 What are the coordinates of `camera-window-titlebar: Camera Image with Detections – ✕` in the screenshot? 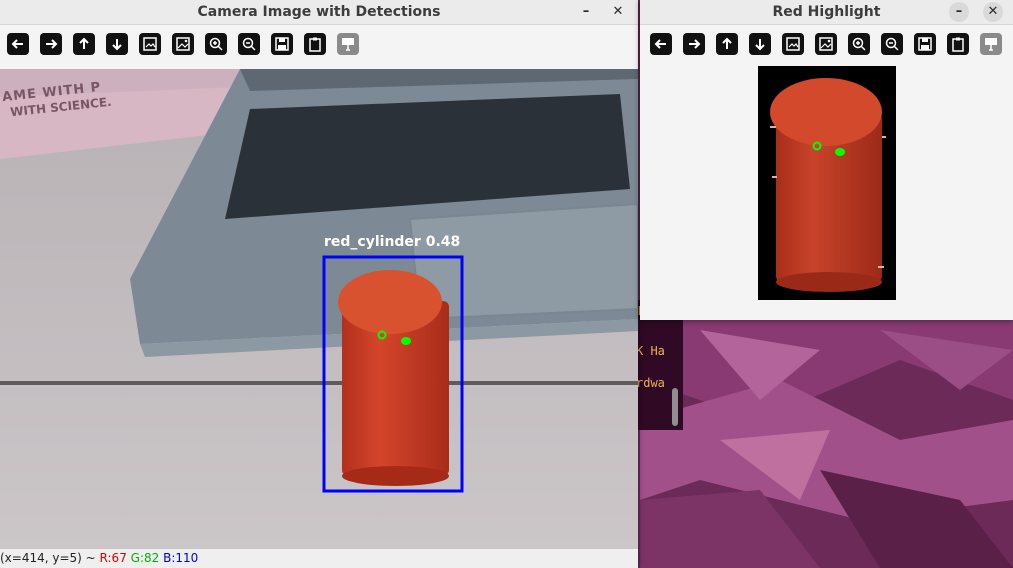 It's located at (319, 12).